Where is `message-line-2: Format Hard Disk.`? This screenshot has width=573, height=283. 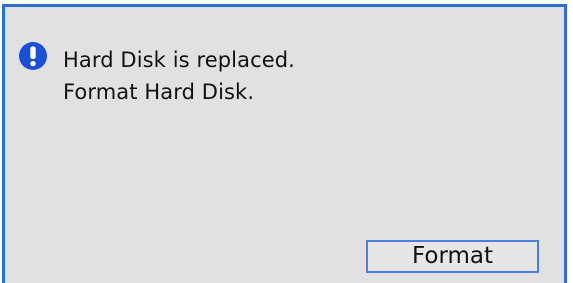 message-line-2: Format Hard Disk. is located at coordinates (159, 92).